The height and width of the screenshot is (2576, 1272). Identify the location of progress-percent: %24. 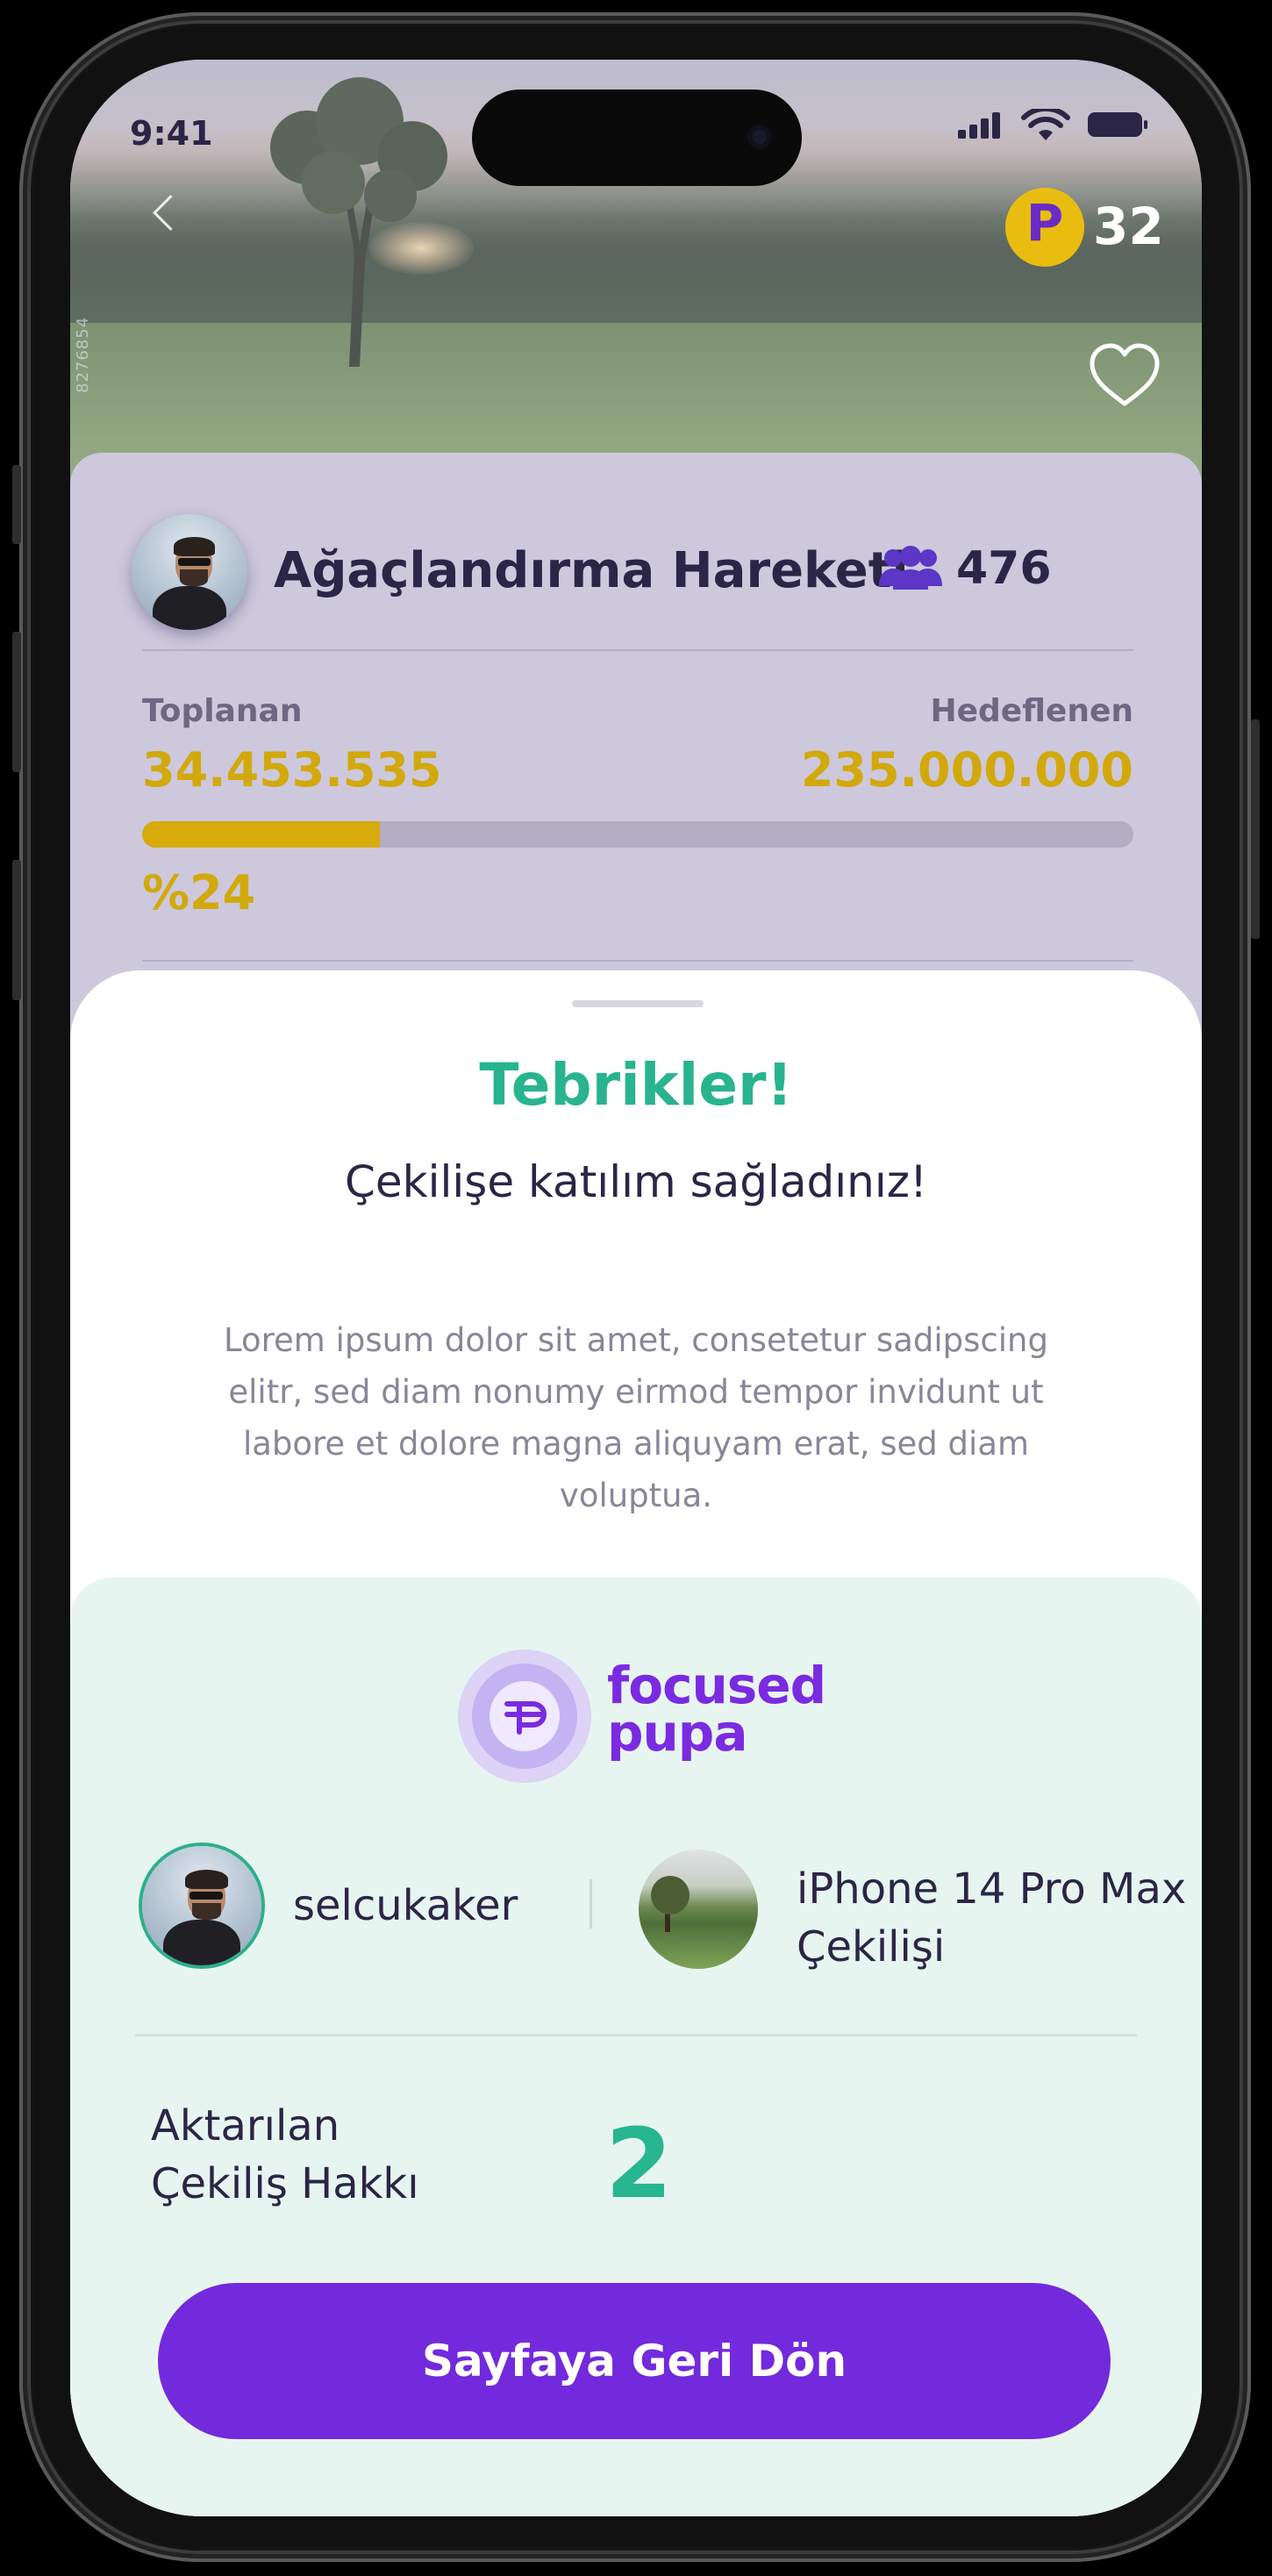
(199, 892).